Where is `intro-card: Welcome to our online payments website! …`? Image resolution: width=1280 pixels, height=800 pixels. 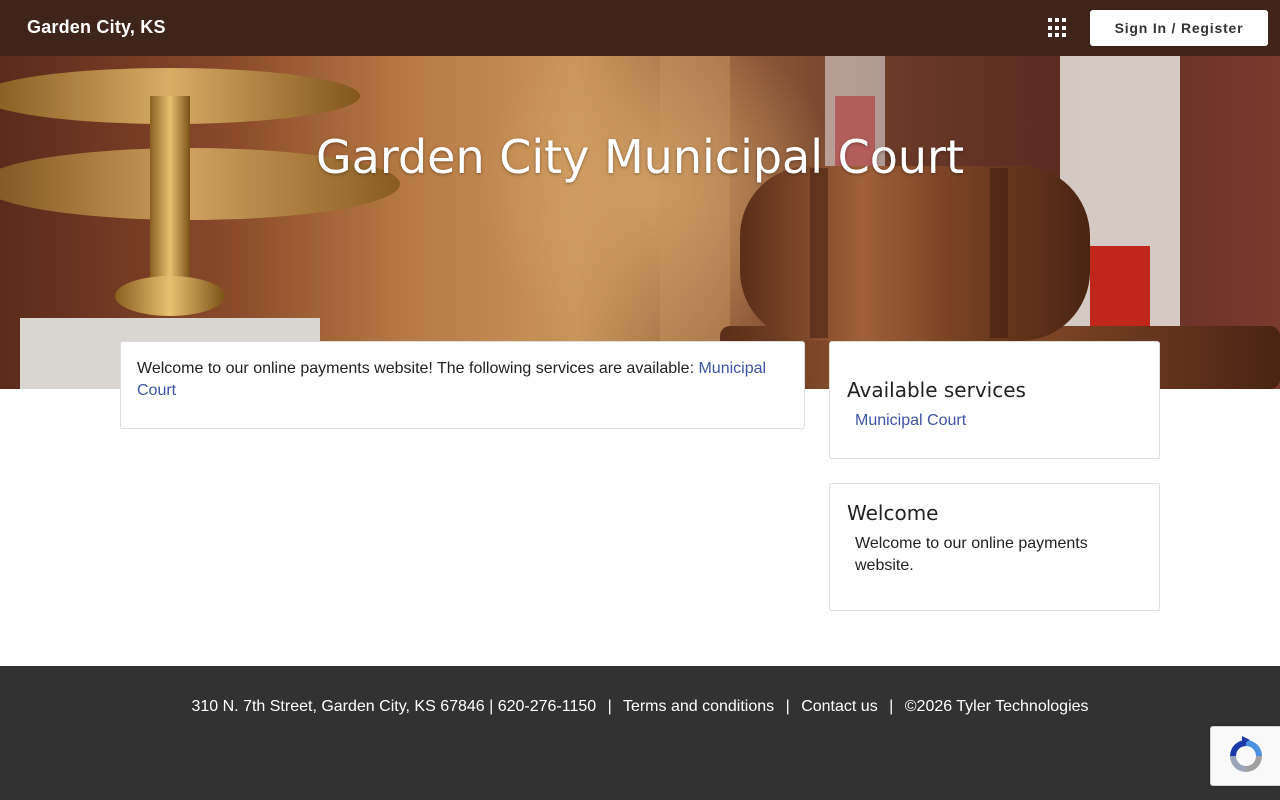
intro-card: Welcome to our online payments website! … is located at coordinates (462, 385).